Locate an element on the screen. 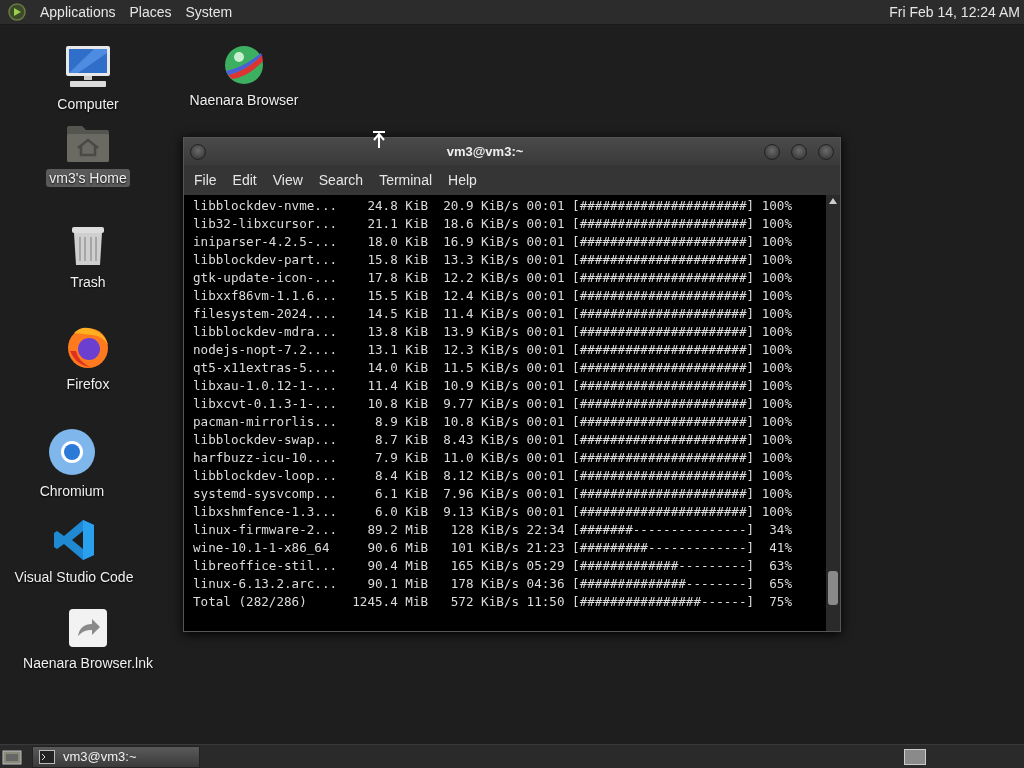 The height and width of the screenshot is (768, 1024). desktop-icon-label: Computer is located at coordinates (88, 104).